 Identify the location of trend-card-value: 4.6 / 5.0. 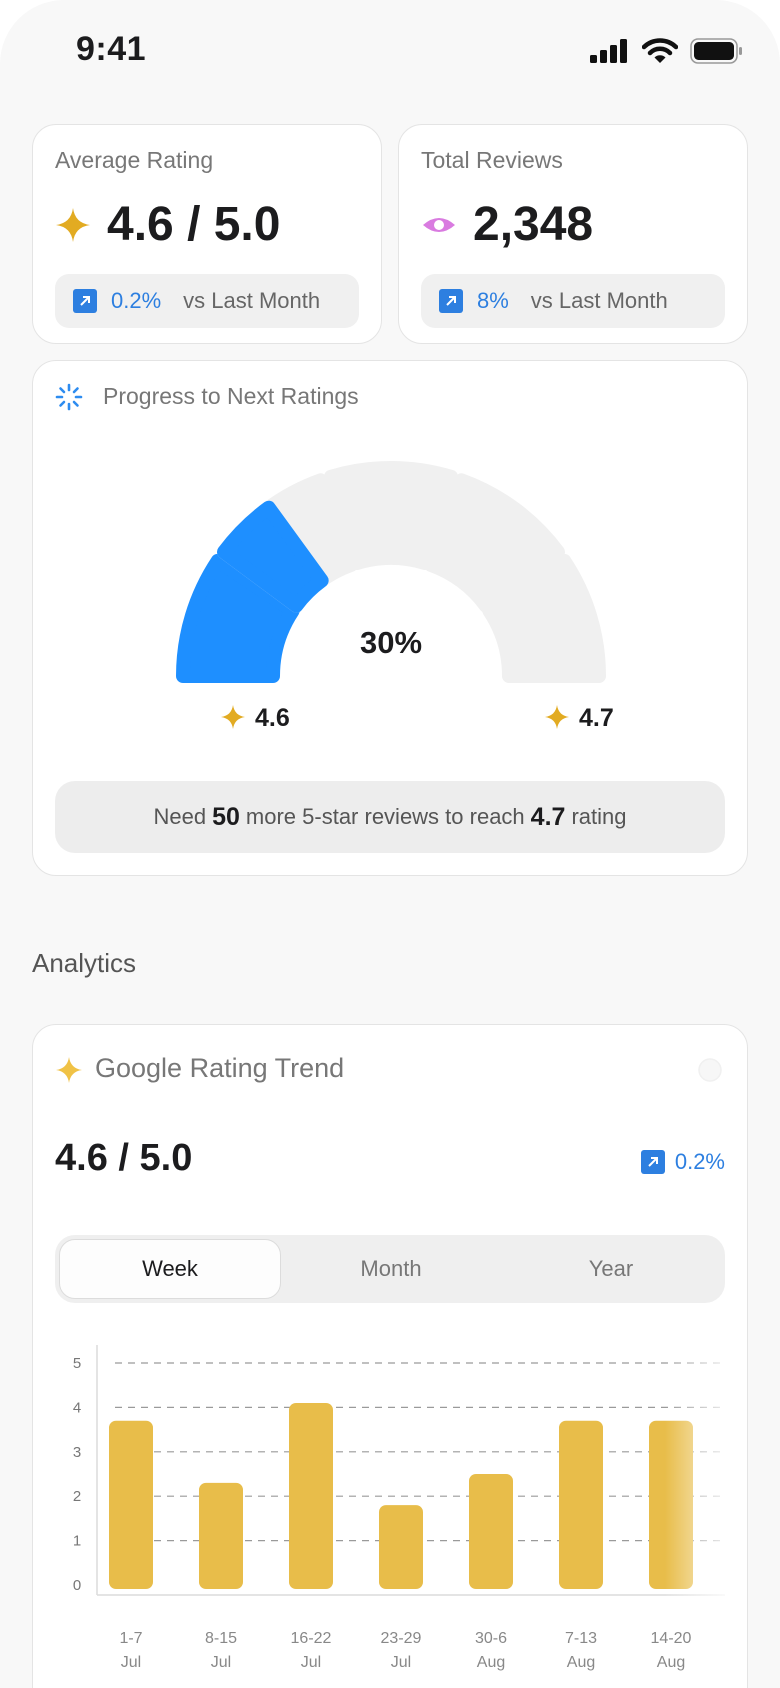
(124, 1158).